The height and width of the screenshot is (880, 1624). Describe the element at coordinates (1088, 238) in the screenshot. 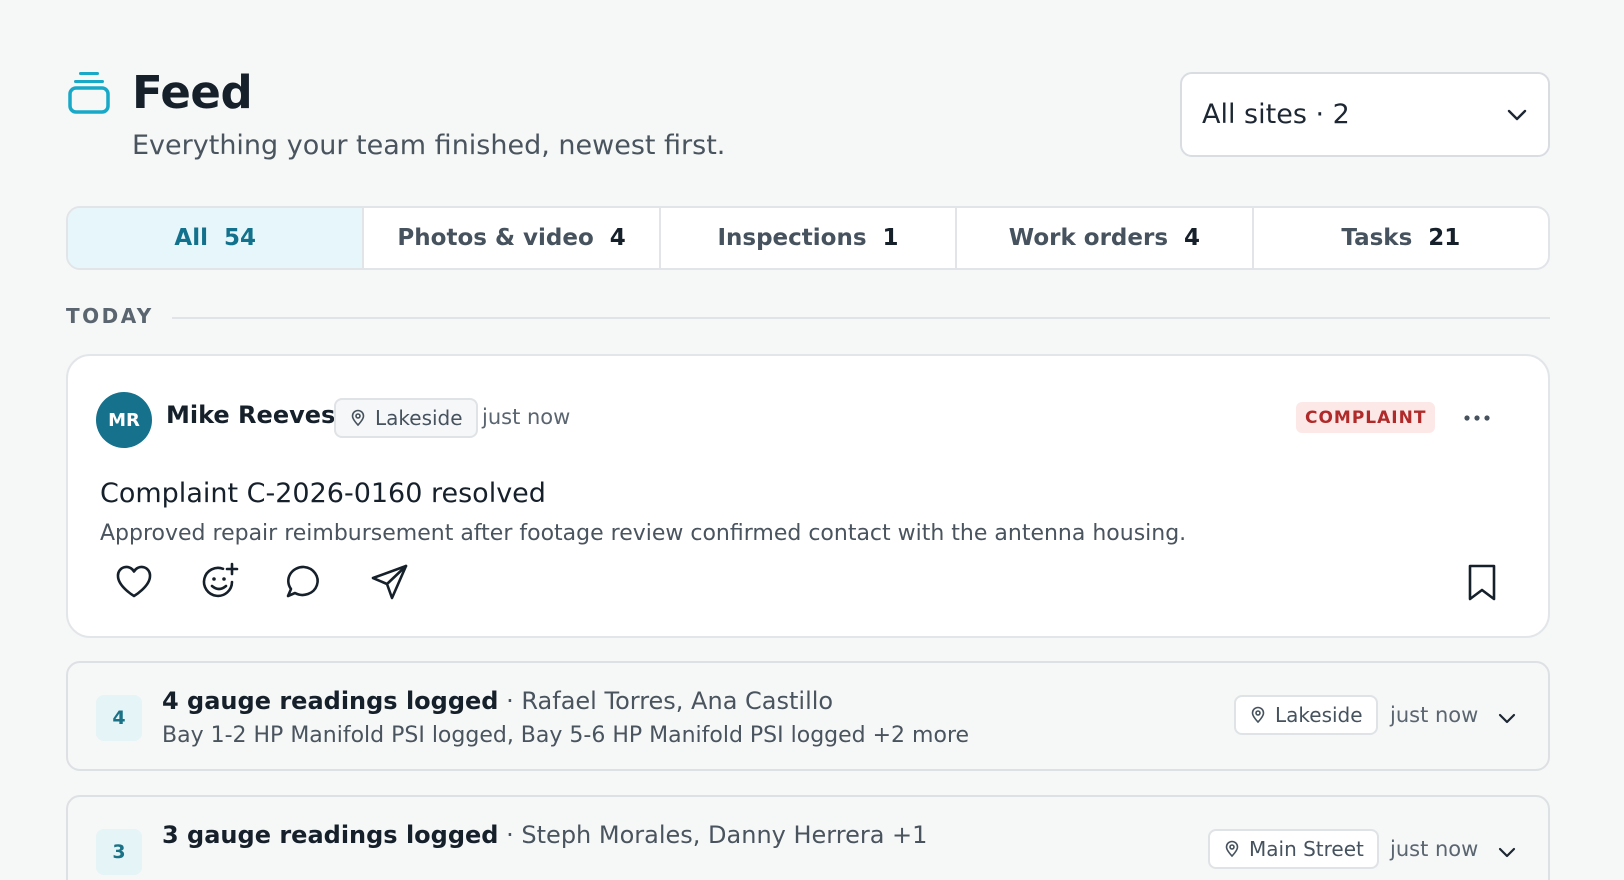

I see `tab-label: Work orders` at that location.